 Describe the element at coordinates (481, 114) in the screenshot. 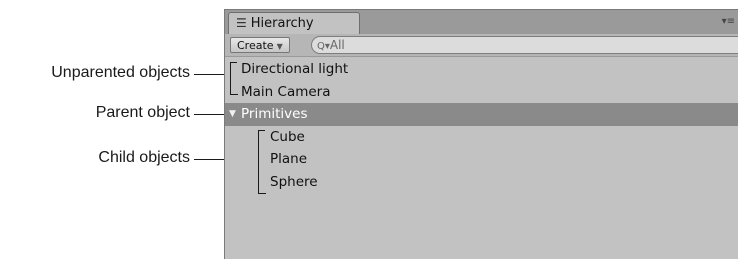

I see `tree-item-primitives: ▼ Primitives` at that location.